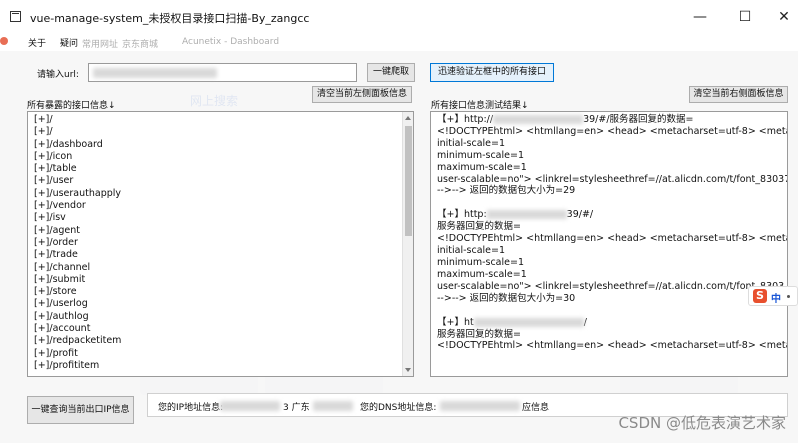  Describe the element at coordinates (506, 298) in the screenshot. I see `result-line: -->--> 返回的数据包大小为=30` at that location.